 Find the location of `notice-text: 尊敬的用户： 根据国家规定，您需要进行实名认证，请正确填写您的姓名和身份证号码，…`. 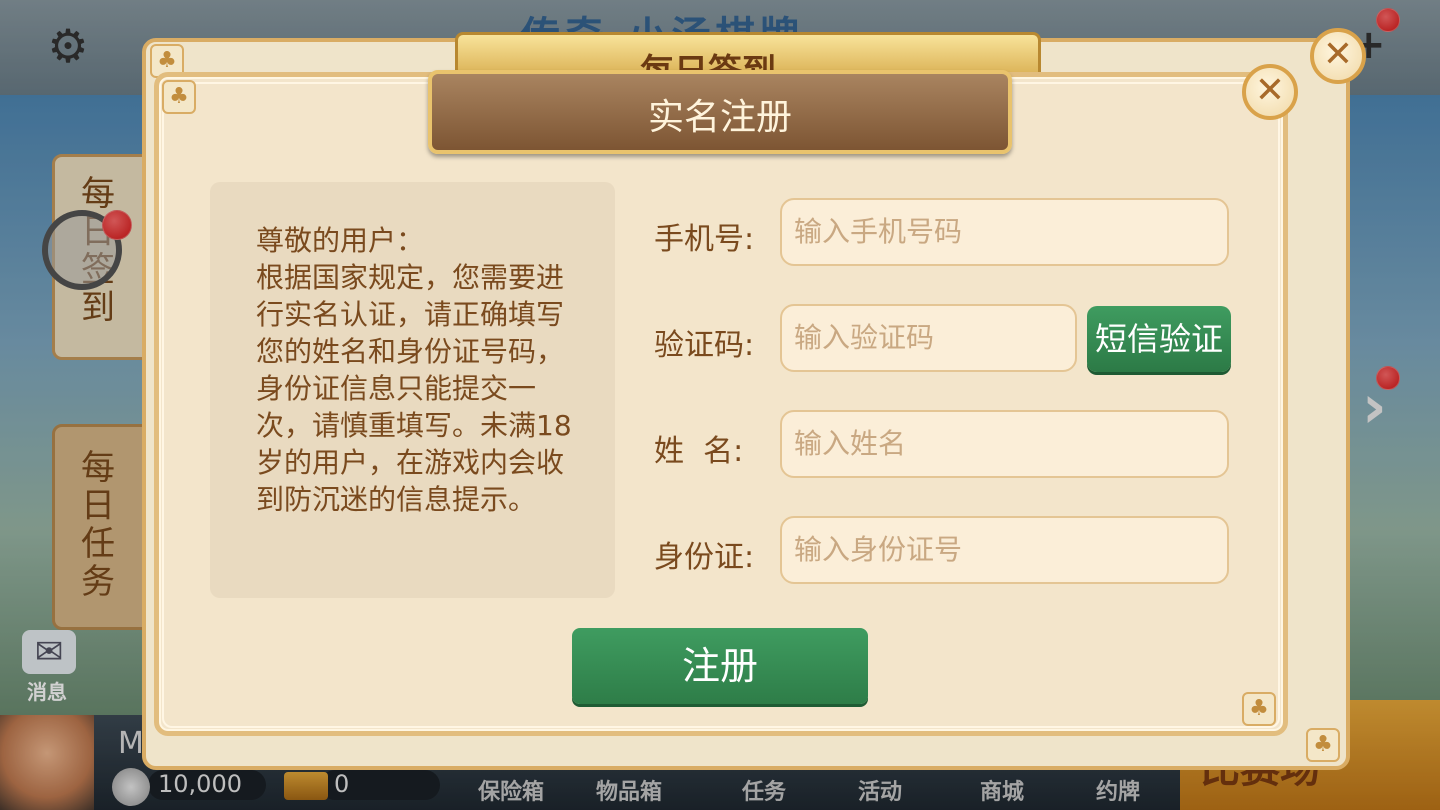

notice-text: 尊敬的用户： 根据国家规定，您需要进行实名认证，请正确填写您的姓名和身份证号码，… is located at coordinates (414, 370).